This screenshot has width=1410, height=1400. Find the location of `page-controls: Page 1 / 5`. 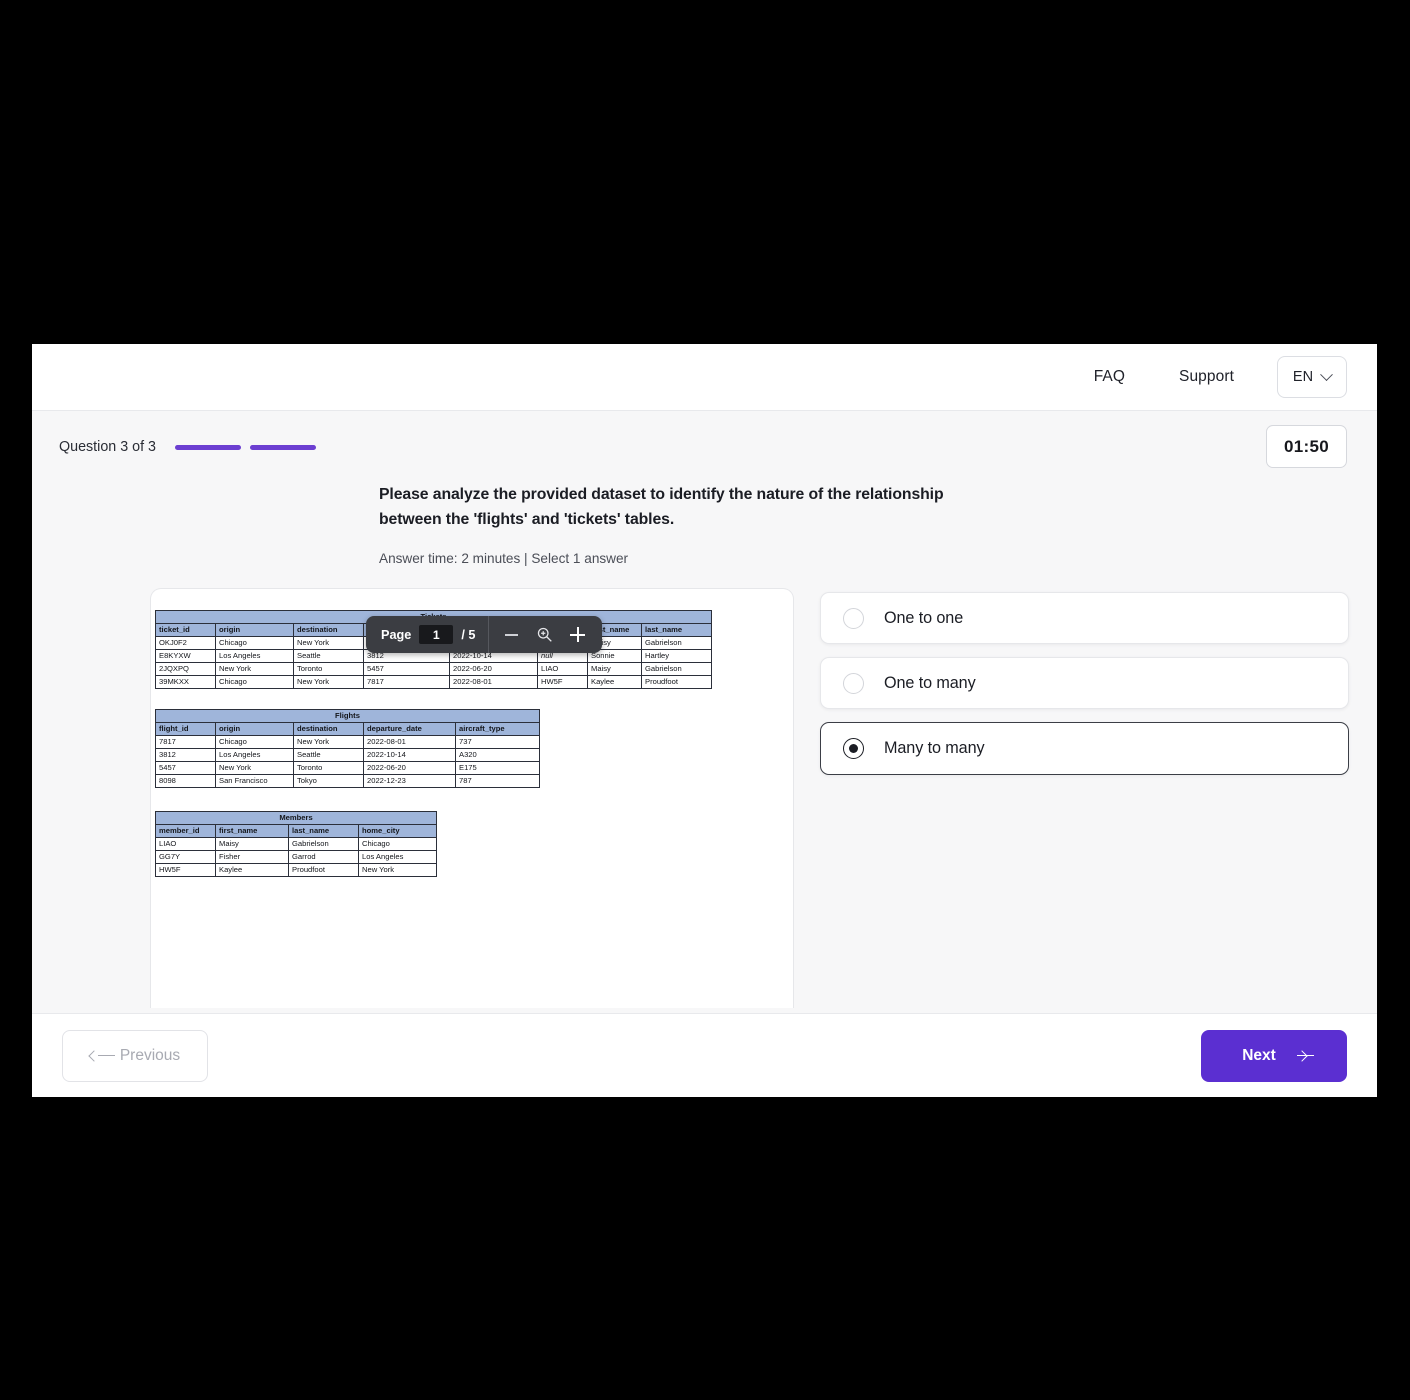

page-controls: Page 1 / 5 is located at coordinates (427, 635).